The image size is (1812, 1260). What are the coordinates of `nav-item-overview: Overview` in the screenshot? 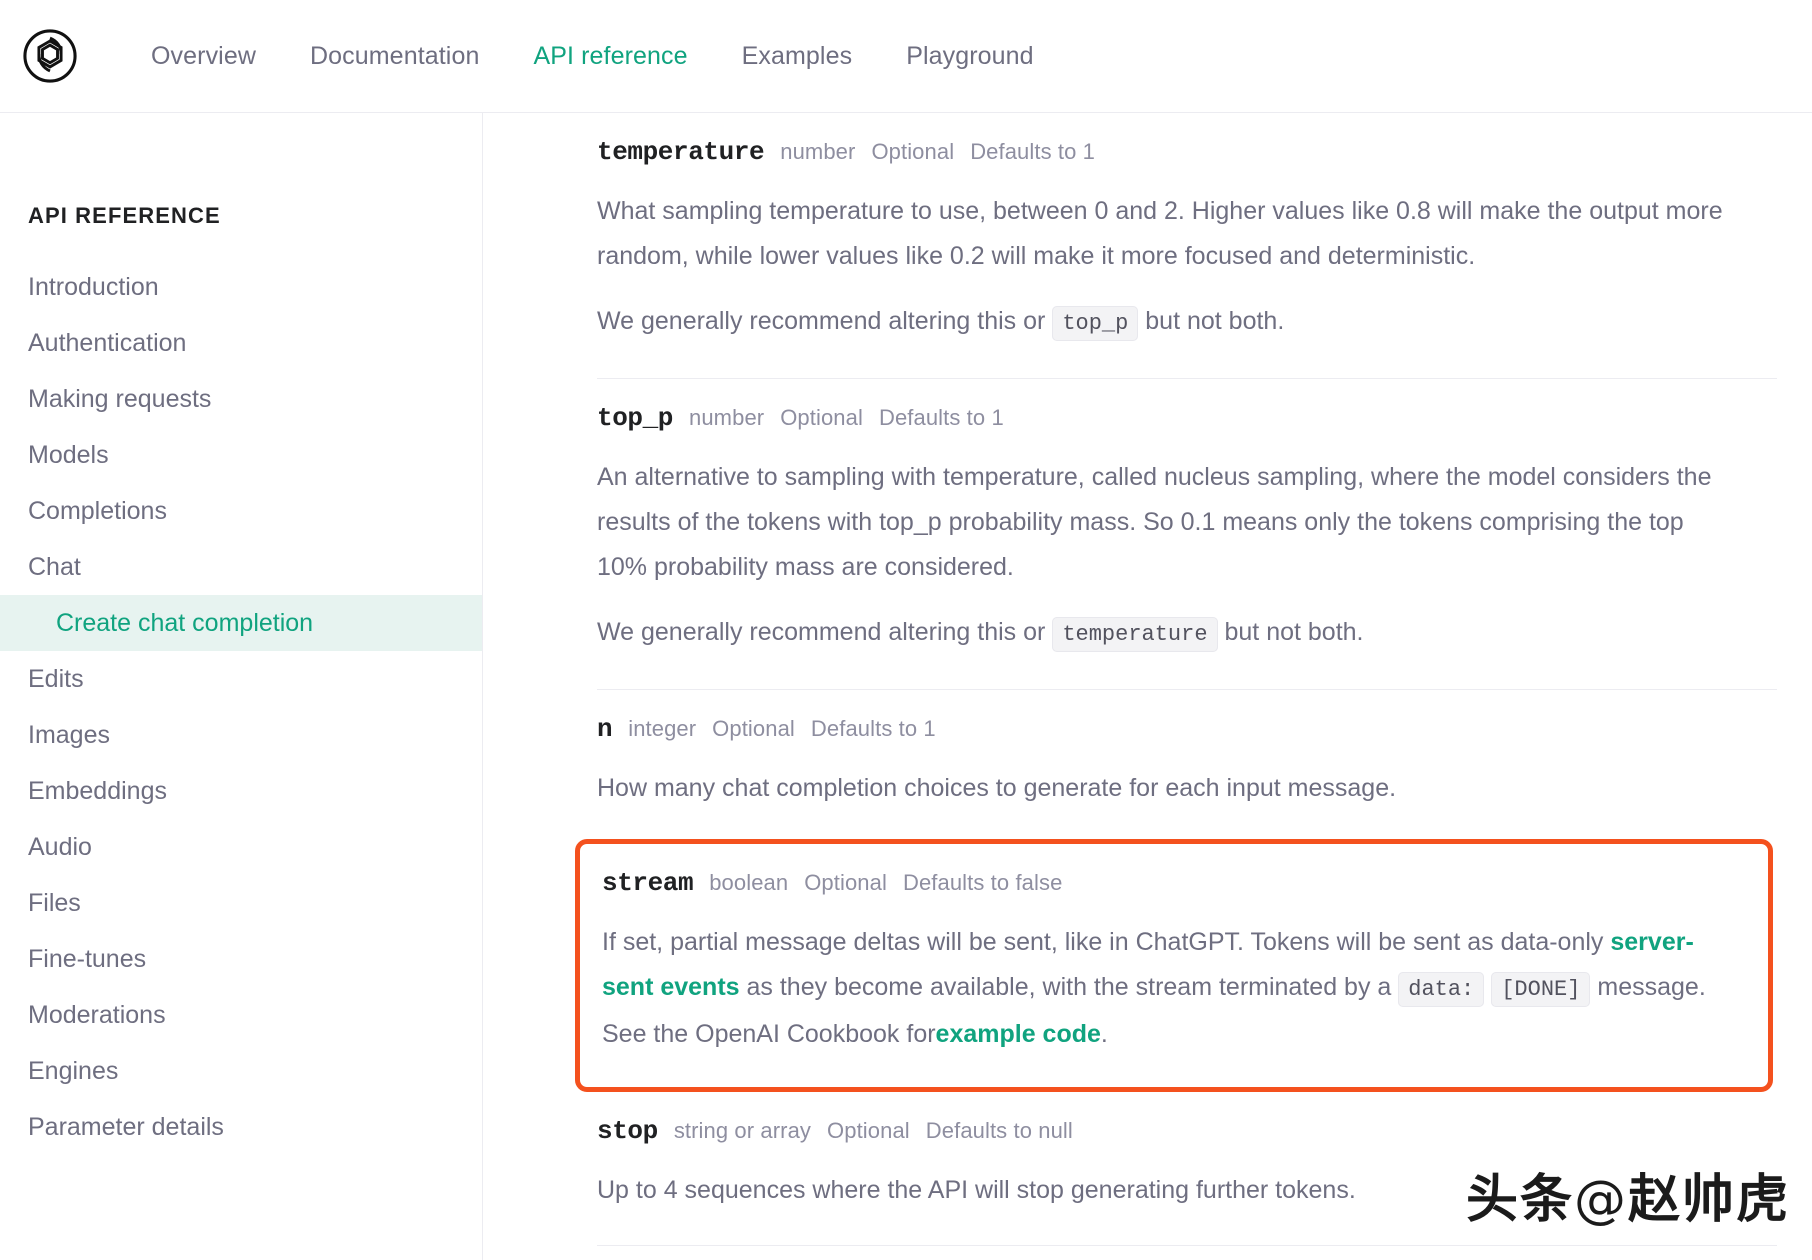 It's located at (203, 56).